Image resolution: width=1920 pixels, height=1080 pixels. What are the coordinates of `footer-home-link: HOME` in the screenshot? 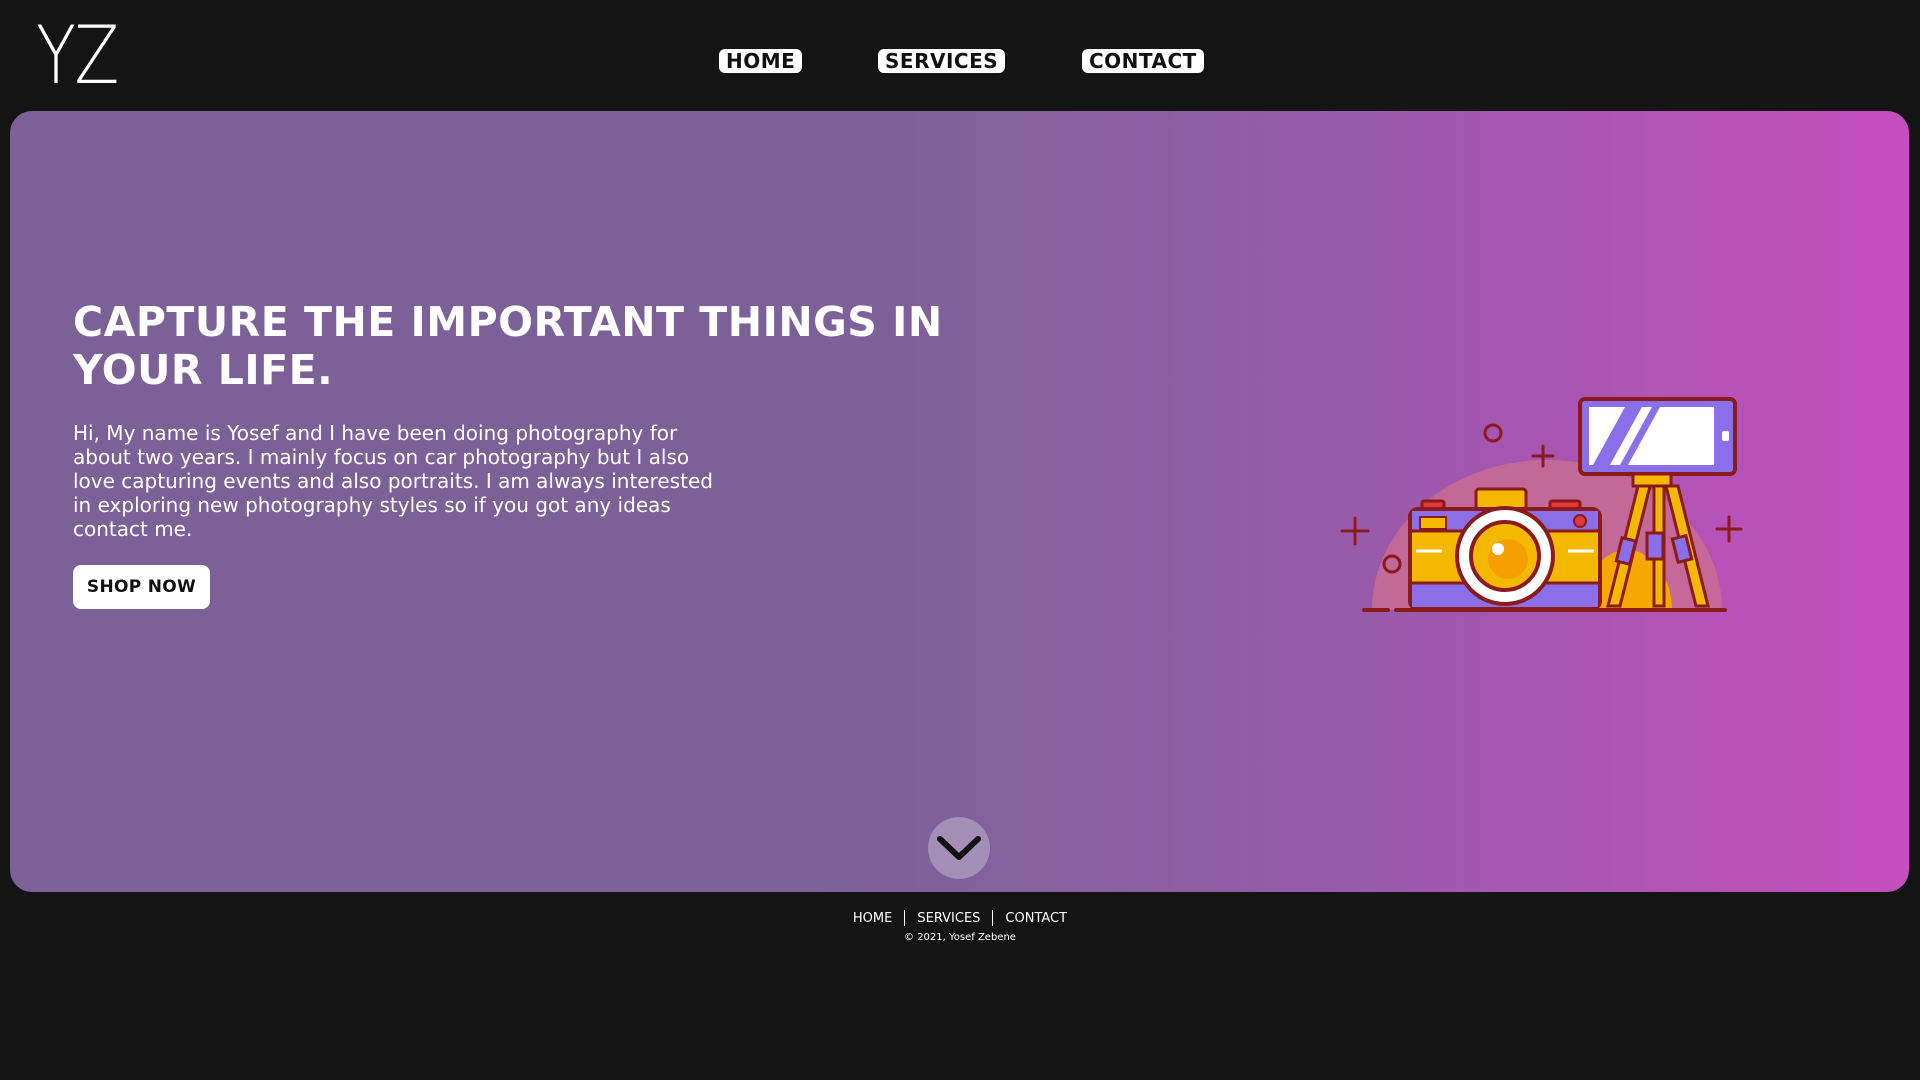 It's located at (872, 918).